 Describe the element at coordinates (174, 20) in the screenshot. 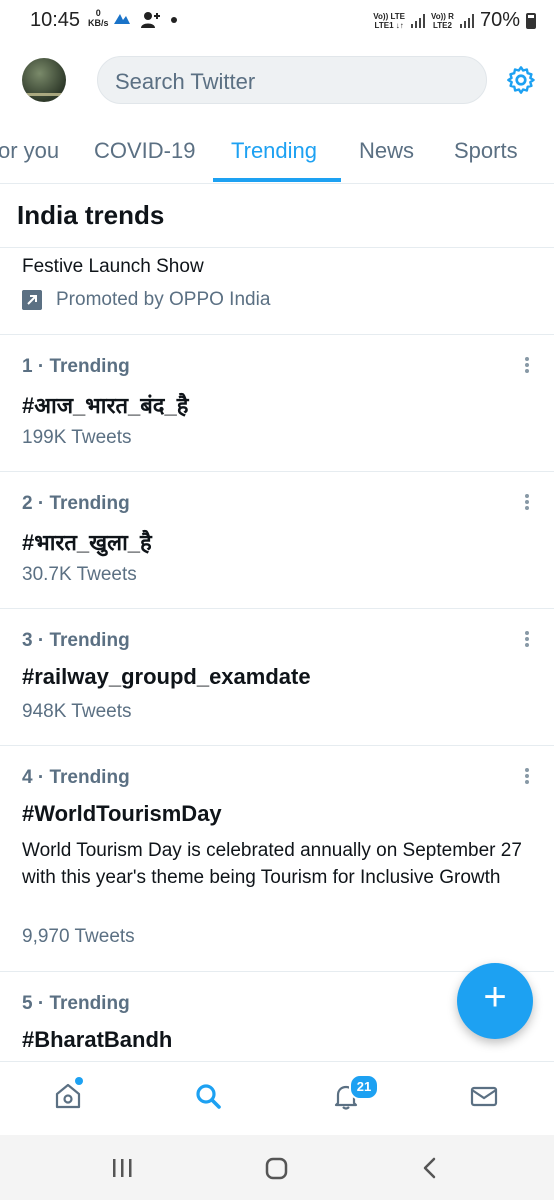

I see `dot-icon` at that location.